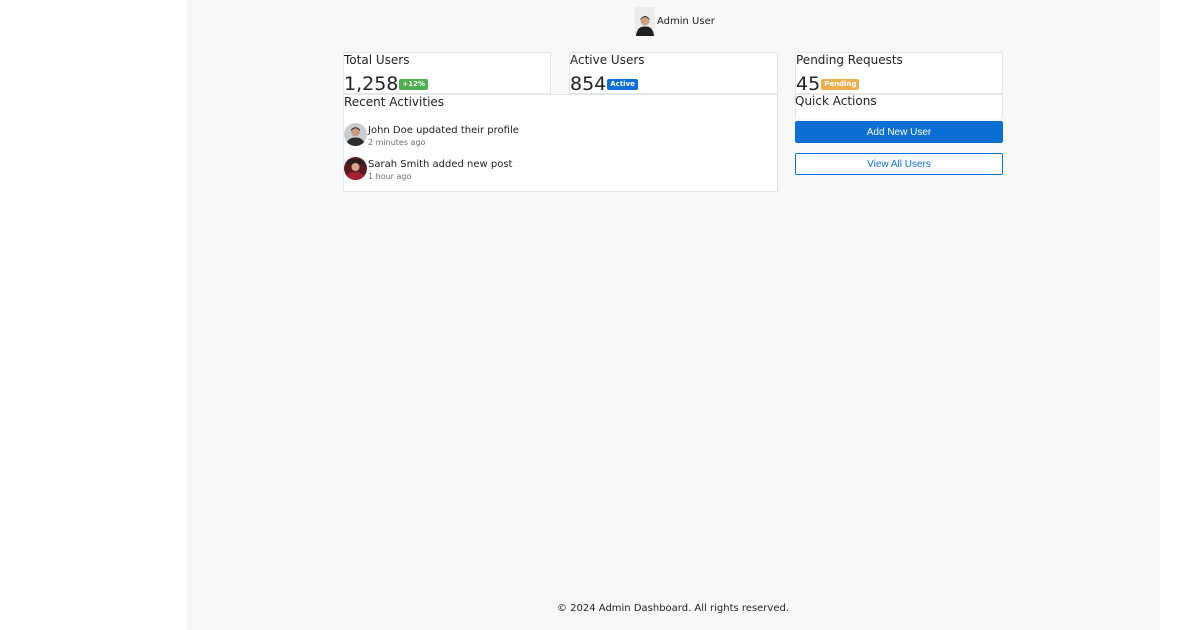 The width and height of the screenshot is (1200, 630). Describe the element at coordinates (899, 164) in the screenshot. I see `view-all-users-button: View All Users` at that location.